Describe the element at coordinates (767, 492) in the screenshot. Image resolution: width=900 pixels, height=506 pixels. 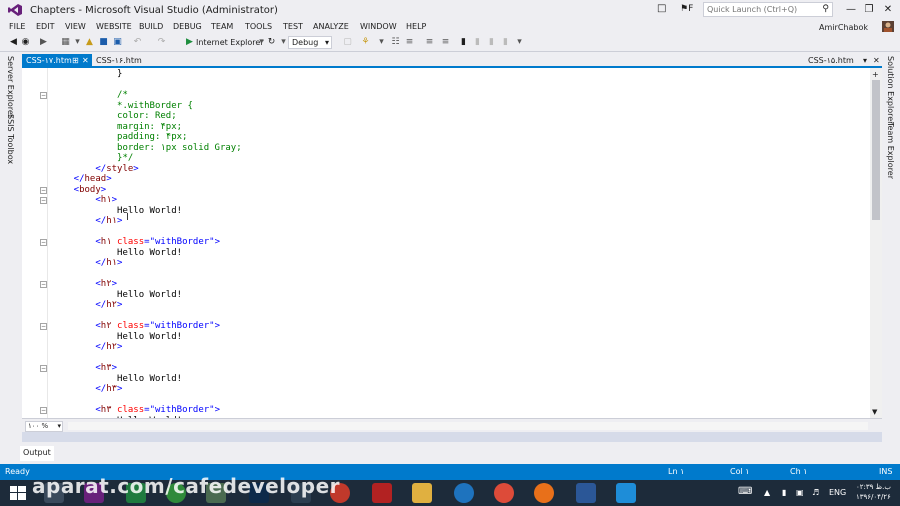
I see `show-hidden-icons-icon: ▲` at that location.